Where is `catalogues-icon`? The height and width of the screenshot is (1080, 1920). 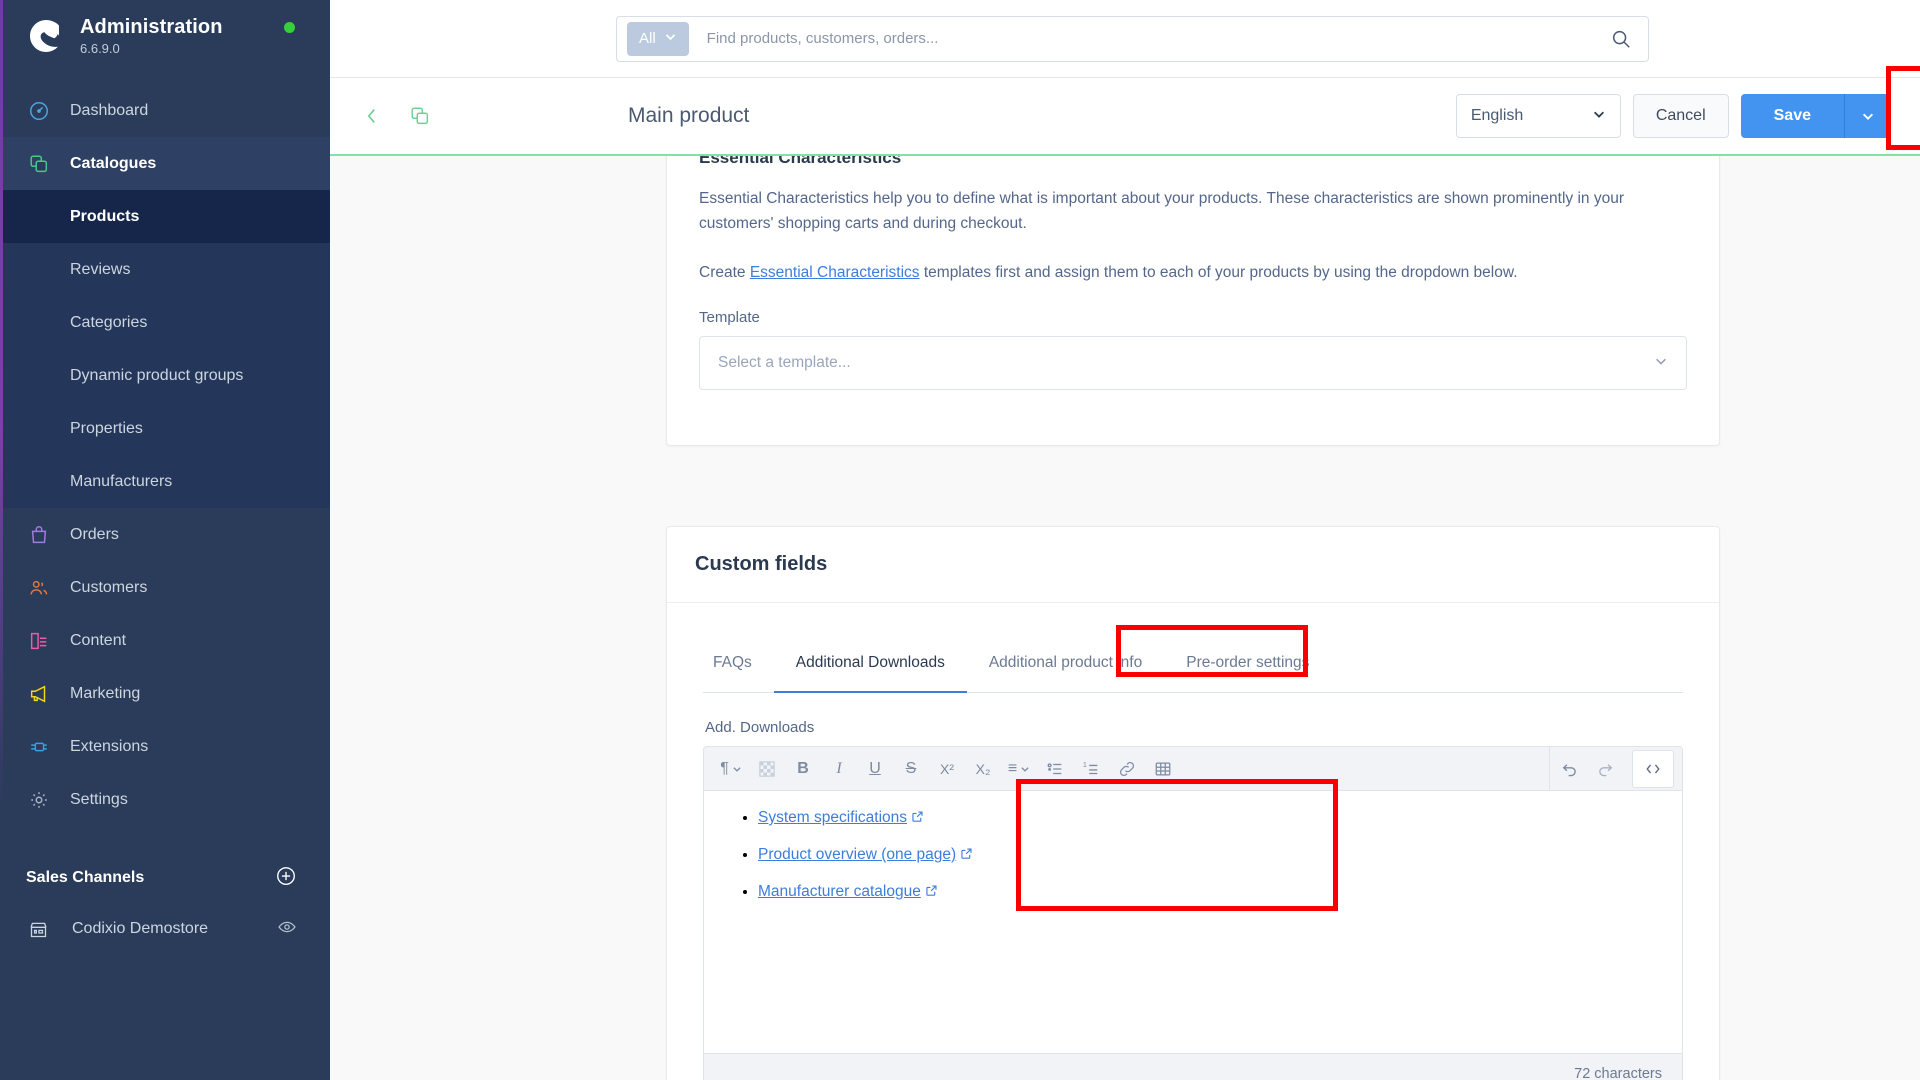
catalogues-icon is located at coordinates (39, 164).